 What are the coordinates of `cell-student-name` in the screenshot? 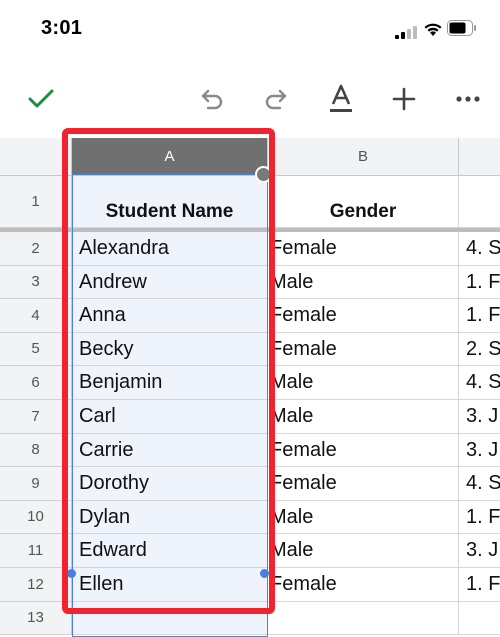 It's located at (170, 618).